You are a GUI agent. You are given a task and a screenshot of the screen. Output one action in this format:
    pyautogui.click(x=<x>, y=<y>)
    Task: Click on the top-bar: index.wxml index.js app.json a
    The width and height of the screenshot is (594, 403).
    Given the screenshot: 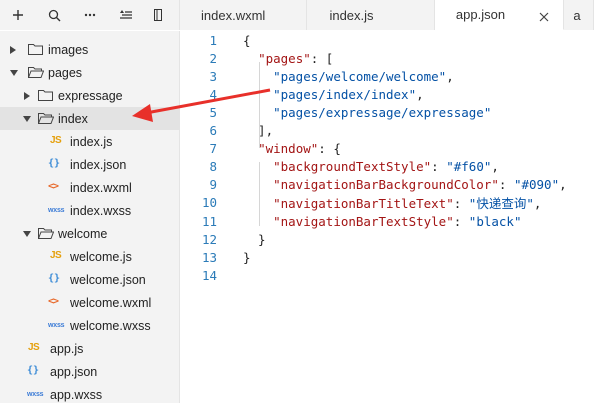 What is the action you would take?
    pyautogui.click(x=297, y=15)
    